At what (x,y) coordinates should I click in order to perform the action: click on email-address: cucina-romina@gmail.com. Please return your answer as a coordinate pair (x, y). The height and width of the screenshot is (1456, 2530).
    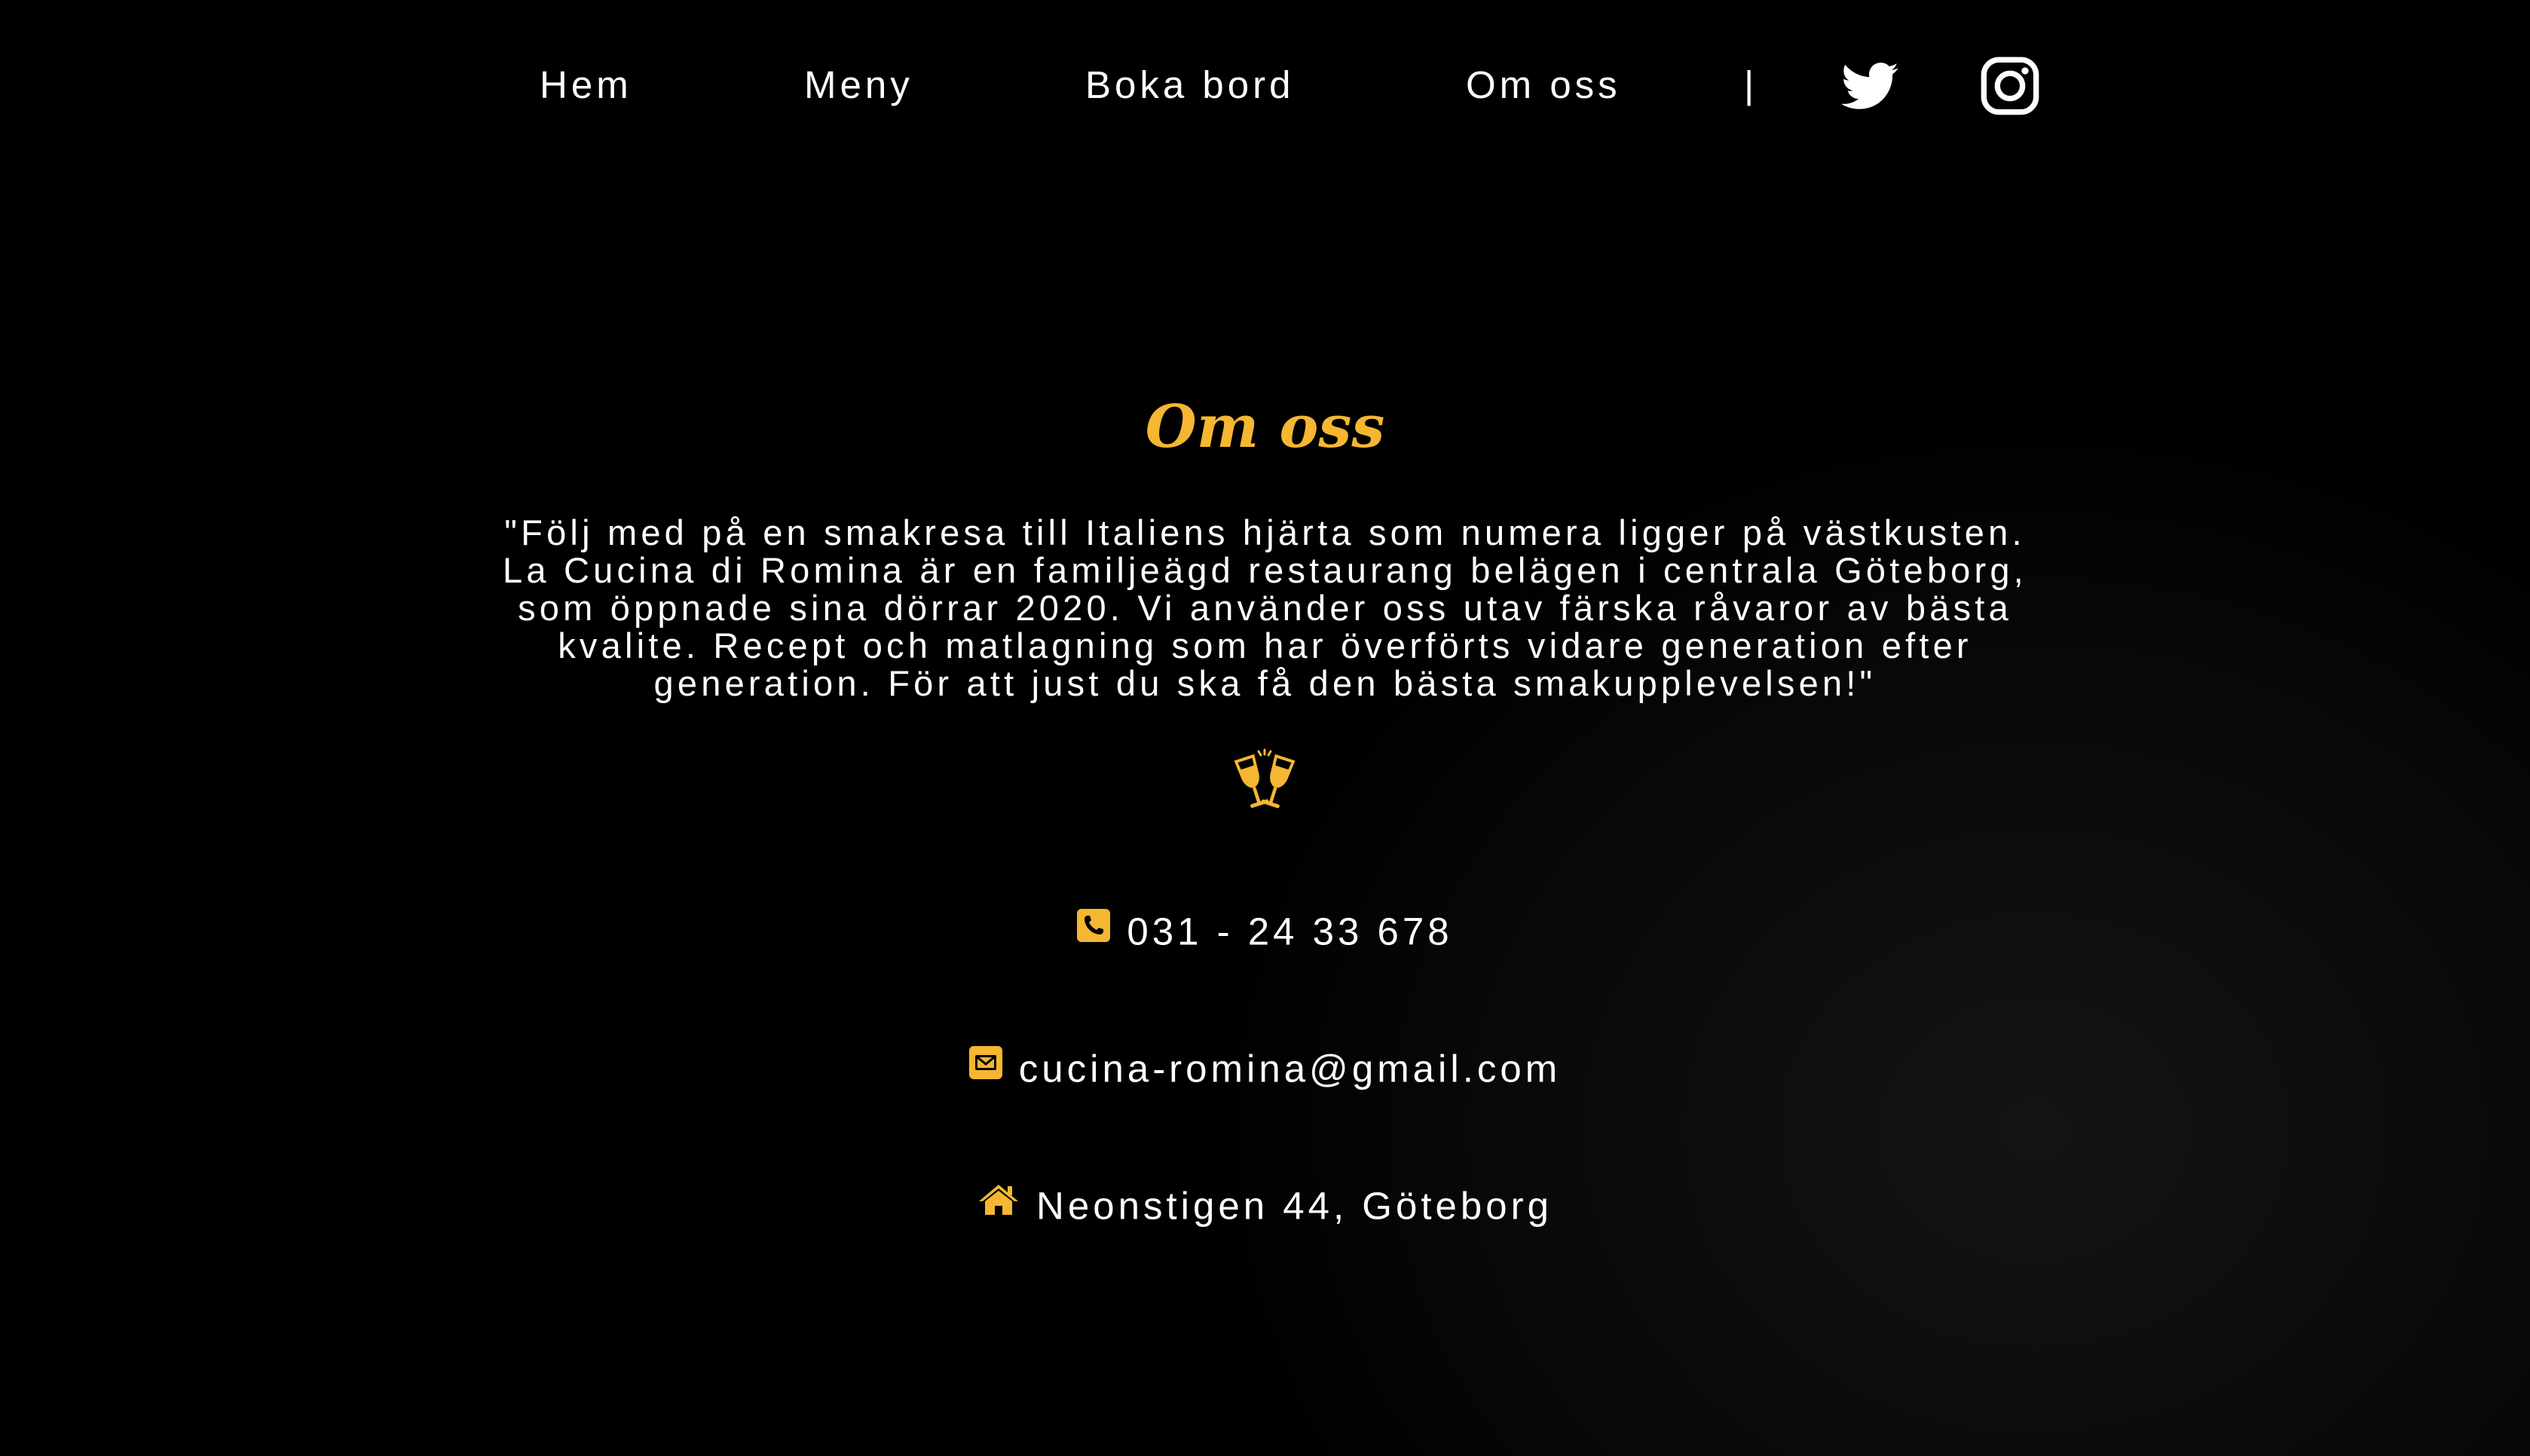
    Looking at the image, I should click on (1290, 1069).